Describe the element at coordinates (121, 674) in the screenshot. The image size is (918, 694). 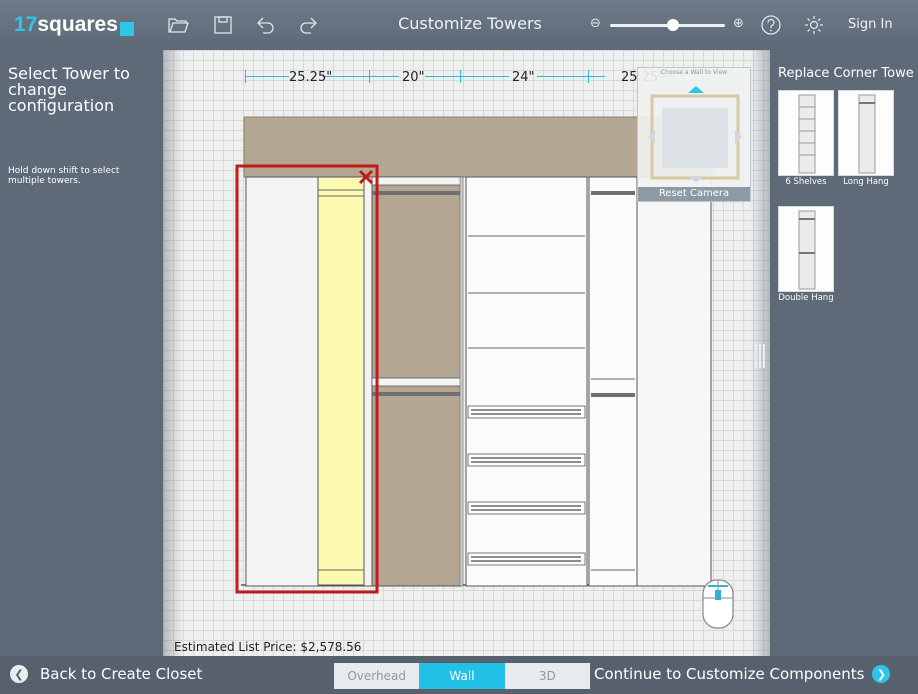
I see `back-label: Back to Create Closet` at that location.